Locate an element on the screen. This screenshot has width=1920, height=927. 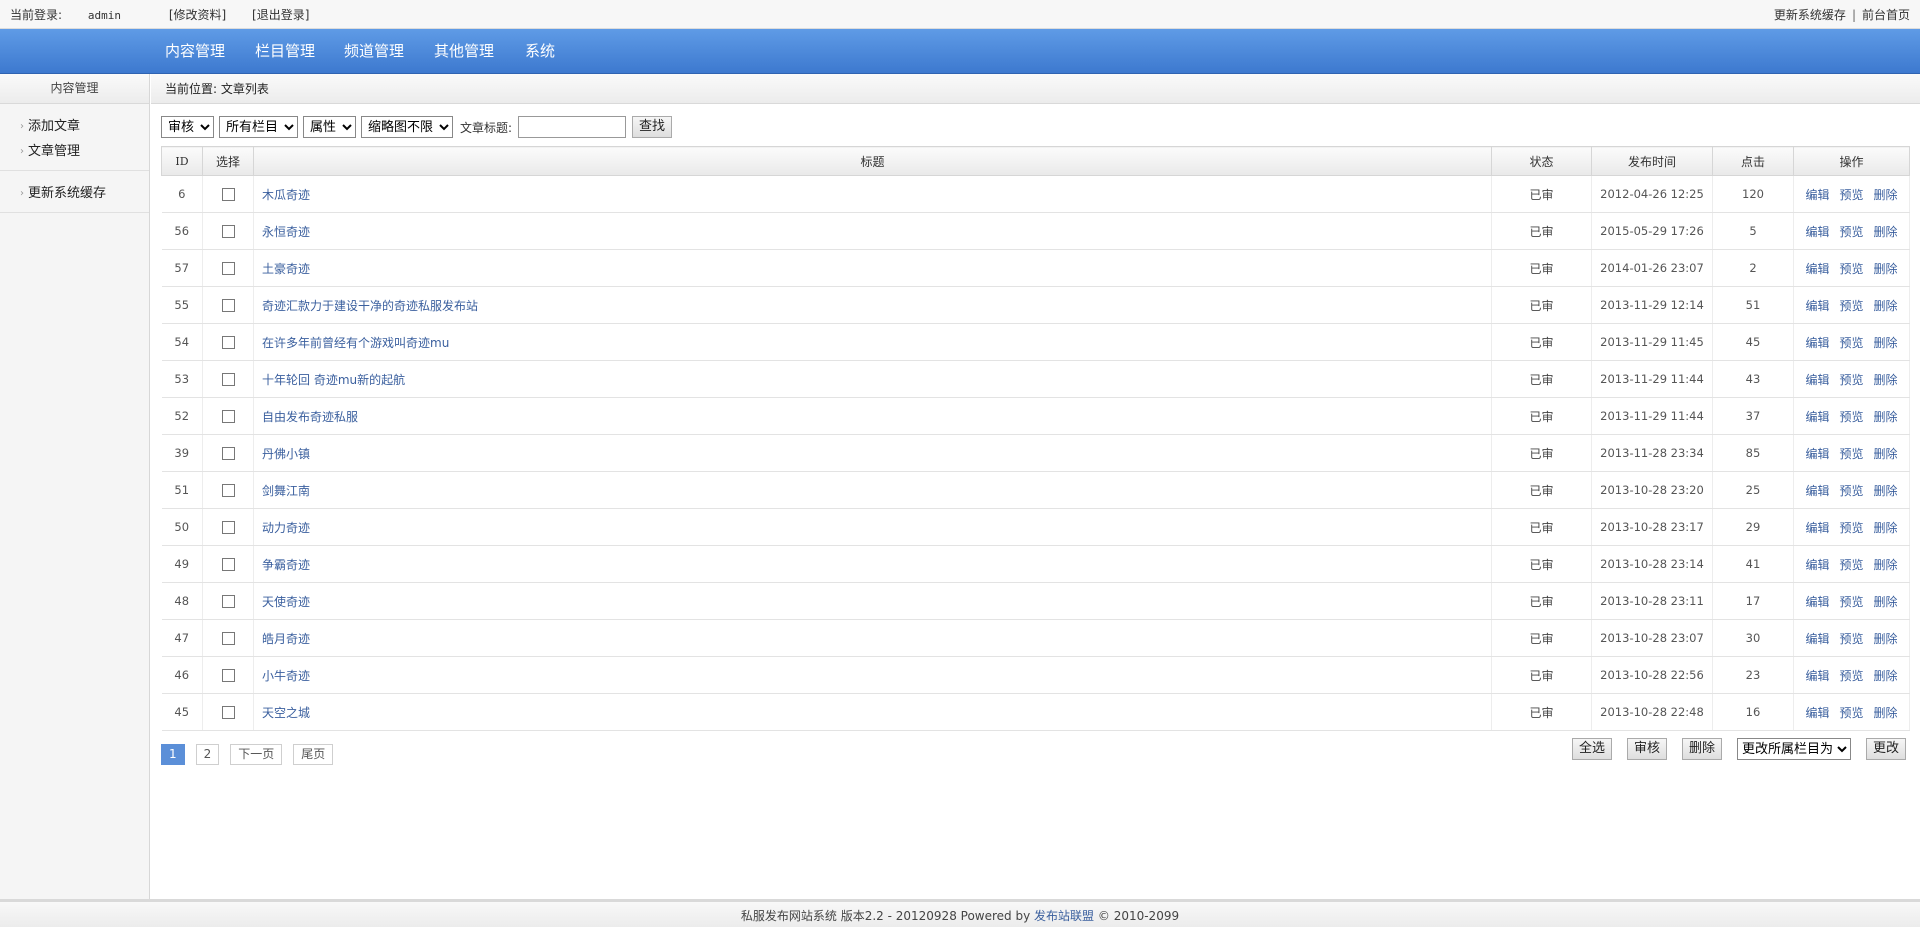
nav-system: 系统 is located at coordinates (540, 51).